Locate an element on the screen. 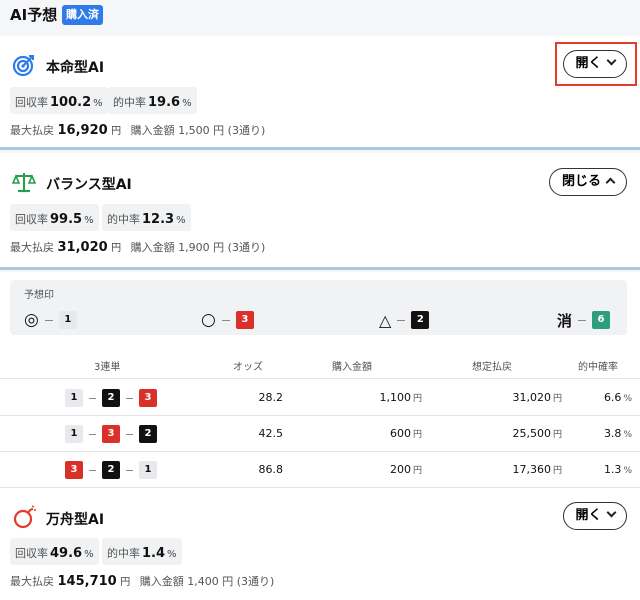  recovery-value: 49.6 is located at coordinates (66, 553).